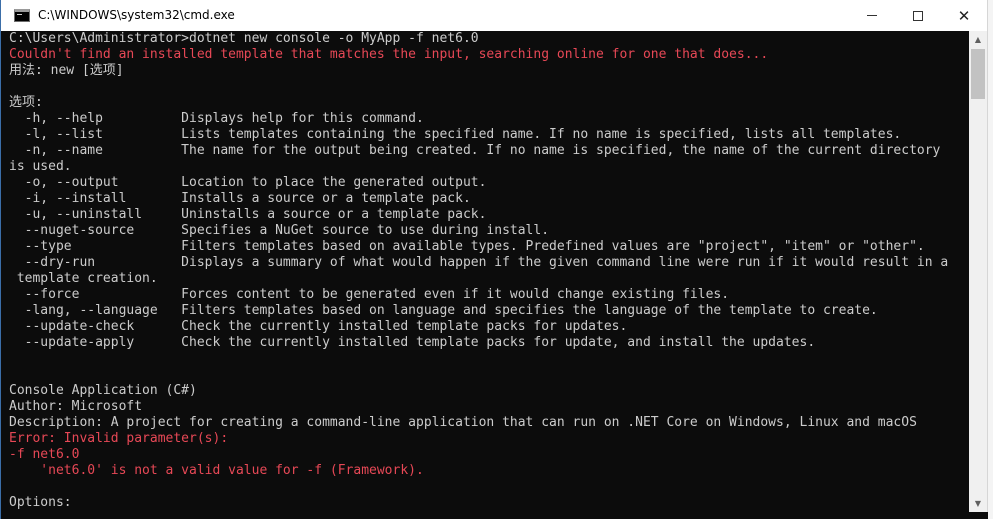 This screenshot has height=519, width=993. I want to click on console-line: -f net6.0, so click(44, 454).